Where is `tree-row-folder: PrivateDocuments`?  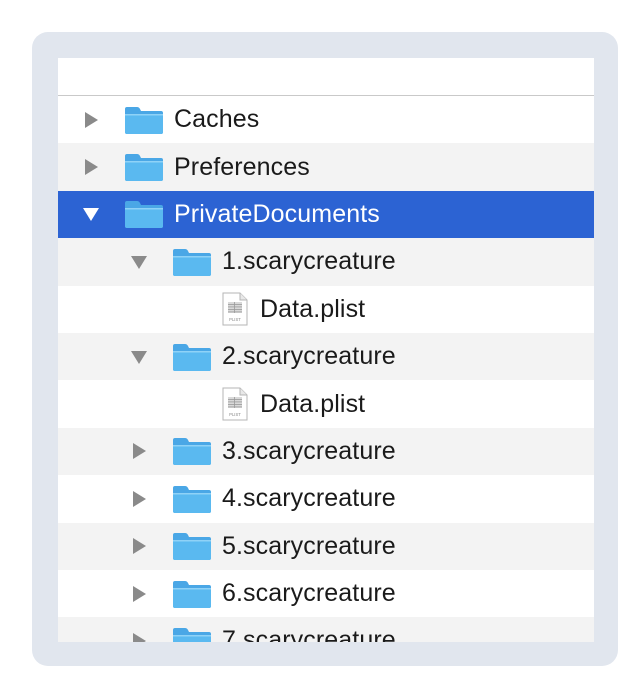 tree-row-folder: PrivateDocuments is located at coordinates (326, 214).